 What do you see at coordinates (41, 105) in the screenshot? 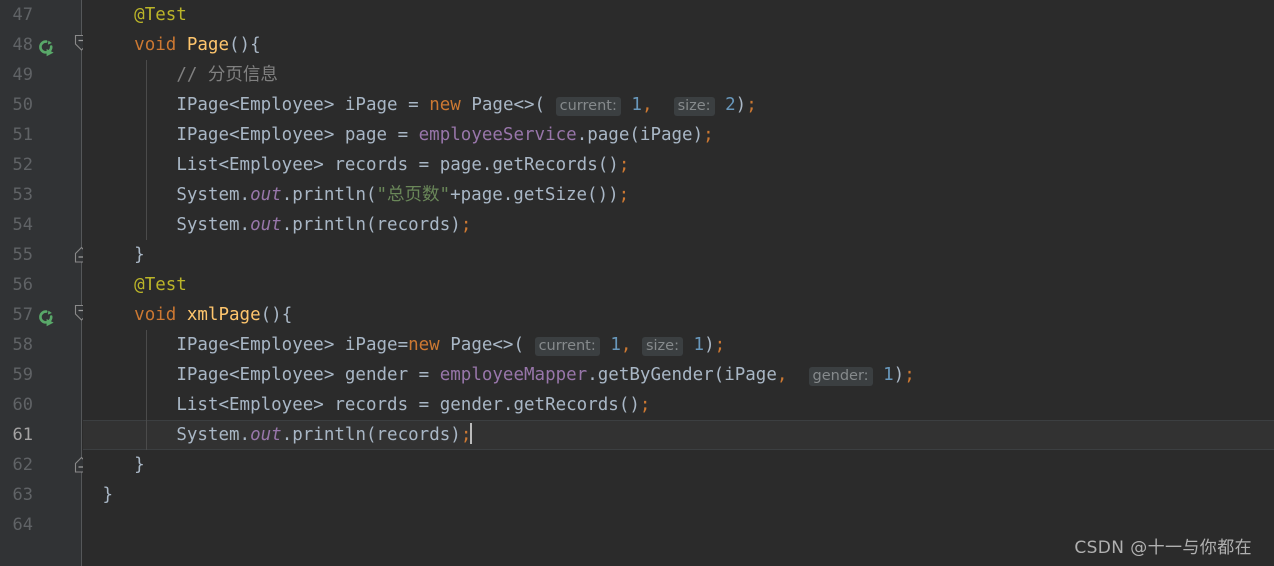
I see `gutter-row: 50` at bounding box center [41, 105].